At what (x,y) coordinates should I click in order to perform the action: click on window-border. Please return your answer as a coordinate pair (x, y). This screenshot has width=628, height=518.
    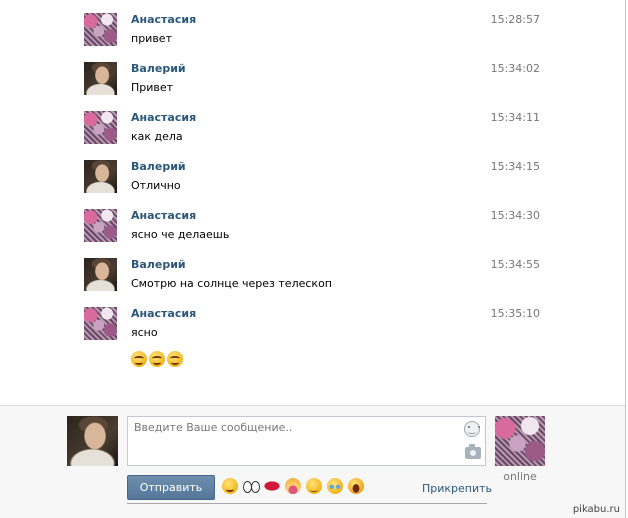
    Looking at the image, I should click on (625, 259).